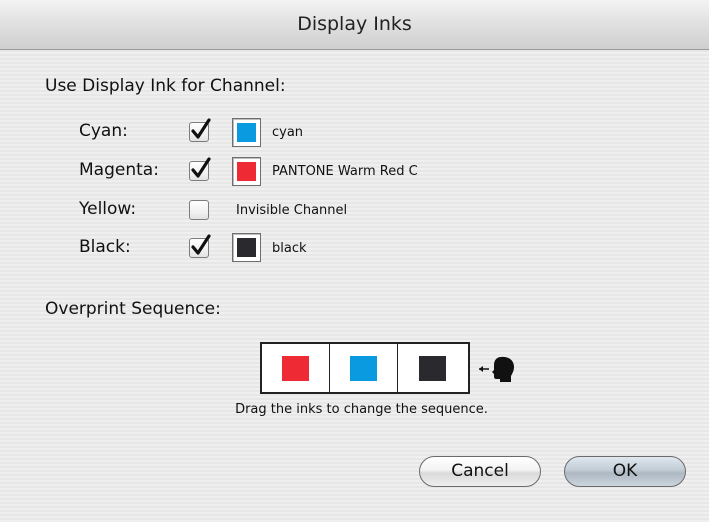 The width and height of the screenshot is (709, 522). I want to click on ink-name: cyan, so click(288, 132).